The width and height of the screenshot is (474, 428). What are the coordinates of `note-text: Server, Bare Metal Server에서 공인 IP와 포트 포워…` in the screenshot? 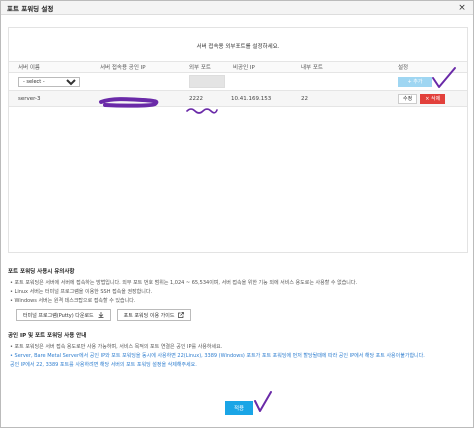 It's located at (219, 356).